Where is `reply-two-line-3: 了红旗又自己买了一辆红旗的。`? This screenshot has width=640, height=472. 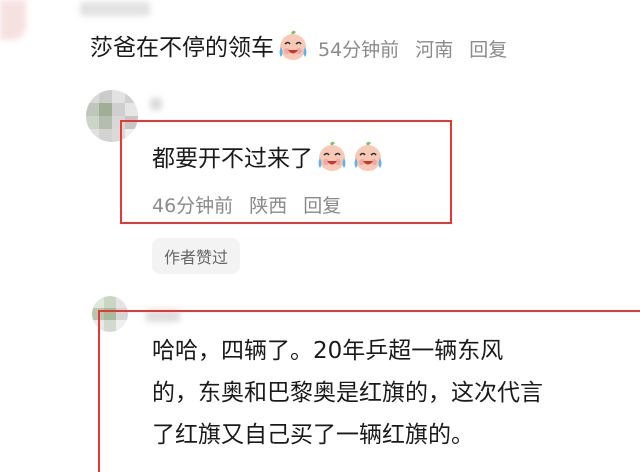
reply-two-line-3: 了红旗又自己买了一辆红旗的。 is located at coordinates (313, 435).